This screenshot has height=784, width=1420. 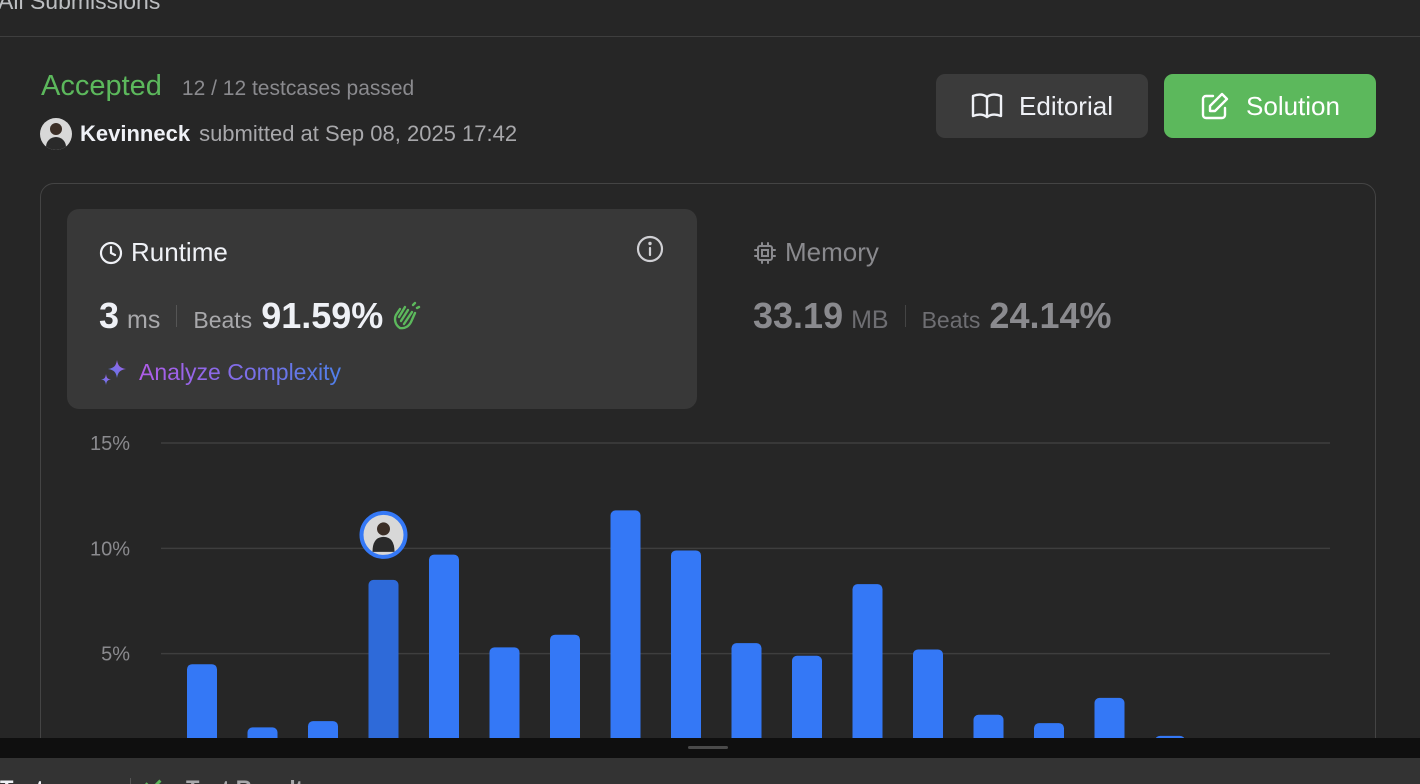 I want to click on username-link: Kevinneck, so click(x=135, y=134).